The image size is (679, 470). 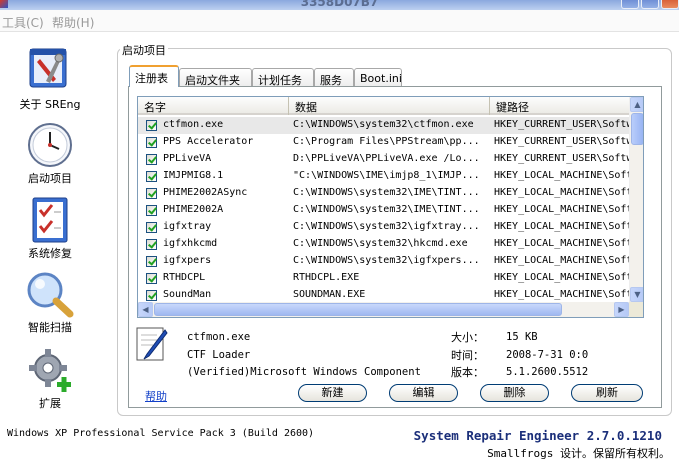 What do you see at coordinates (389, 106) in the screenshot?
I see `column-data: 数据` at bounding box center [389, 106].